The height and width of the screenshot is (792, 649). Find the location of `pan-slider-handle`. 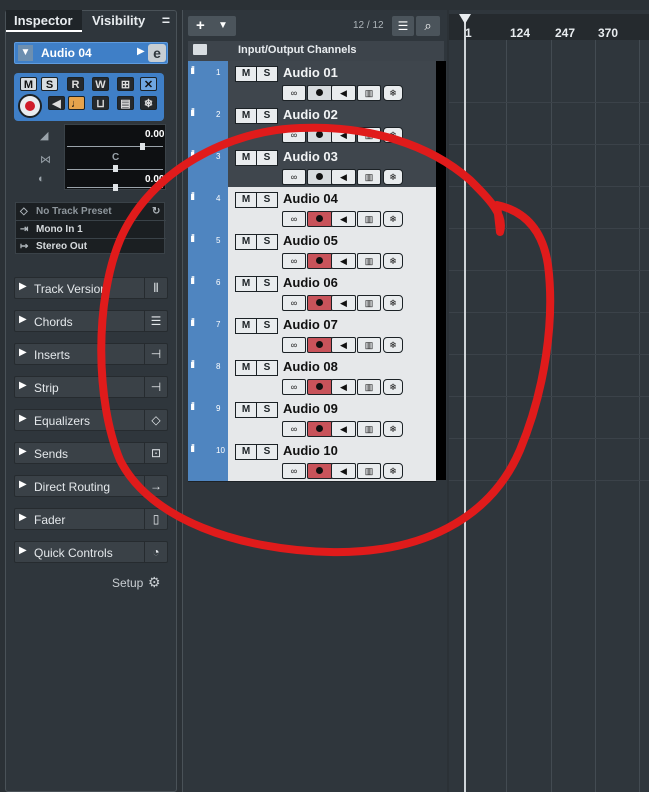

pan-slider-handle is located at coordinates (115, 168).